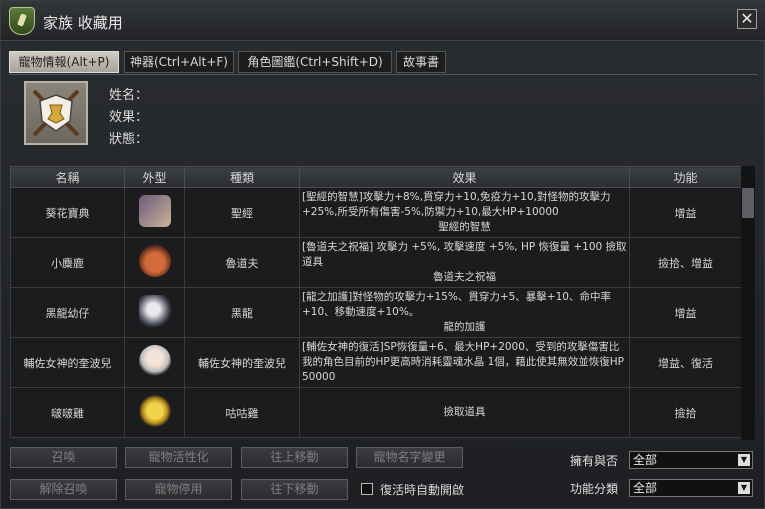 This screenshot has height=509, width=765. Describe the element at coordinates (242, 177) in the screenshot. I see `column-header-type: 種類` at that location.